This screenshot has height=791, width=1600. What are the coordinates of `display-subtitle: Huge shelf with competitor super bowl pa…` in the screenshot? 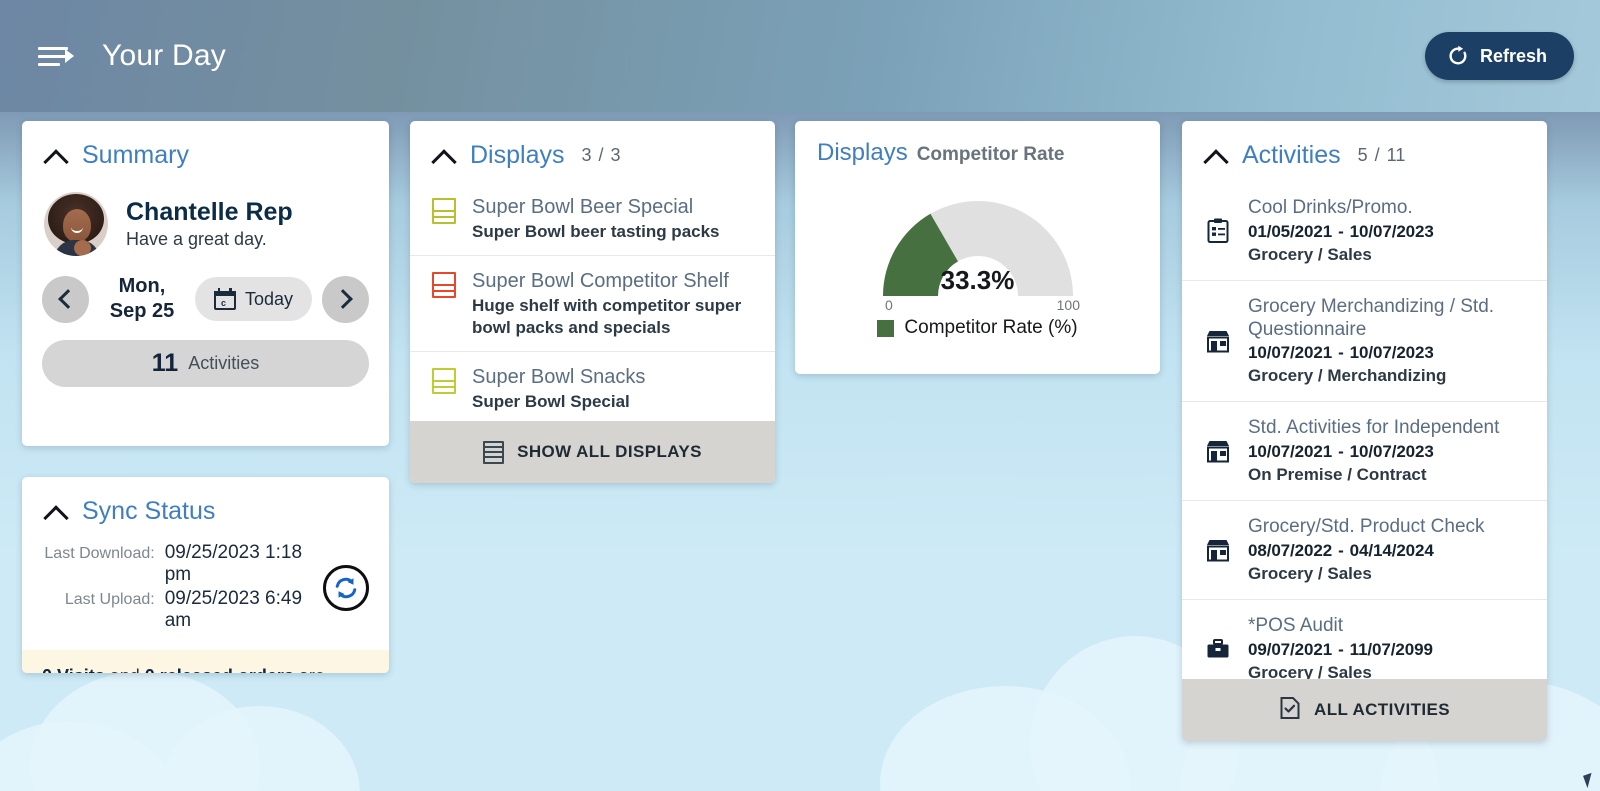 It's located at (607, 316).